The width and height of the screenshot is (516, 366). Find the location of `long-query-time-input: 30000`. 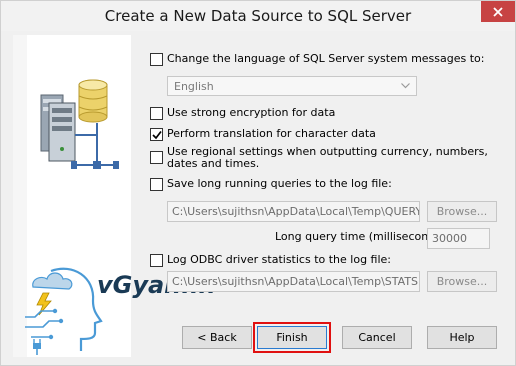

long-query-time-input: 30000 is located at coordinates (458, 238).